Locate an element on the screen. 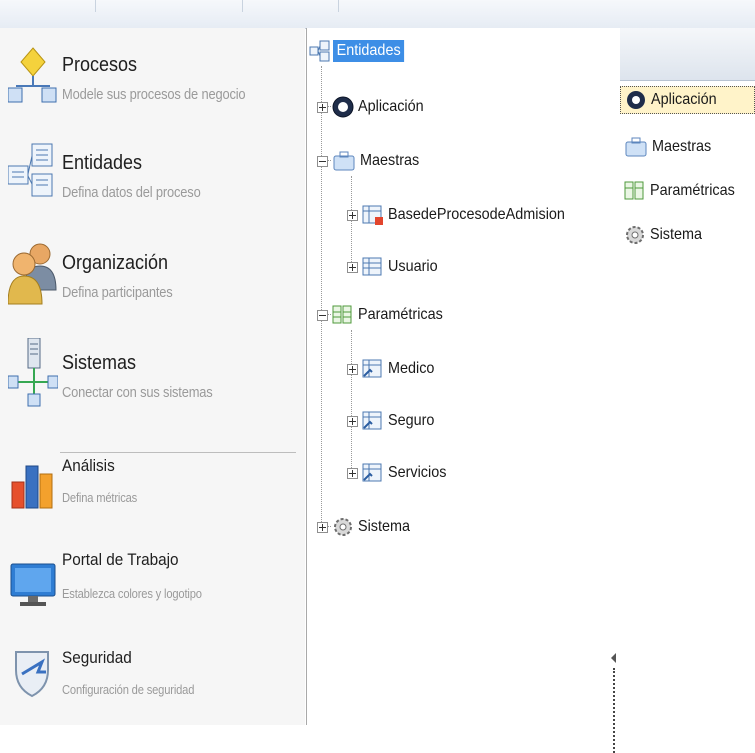 The image size is (755, 753). list-item-sistema: Sistema is located at coordinates (664, 235).